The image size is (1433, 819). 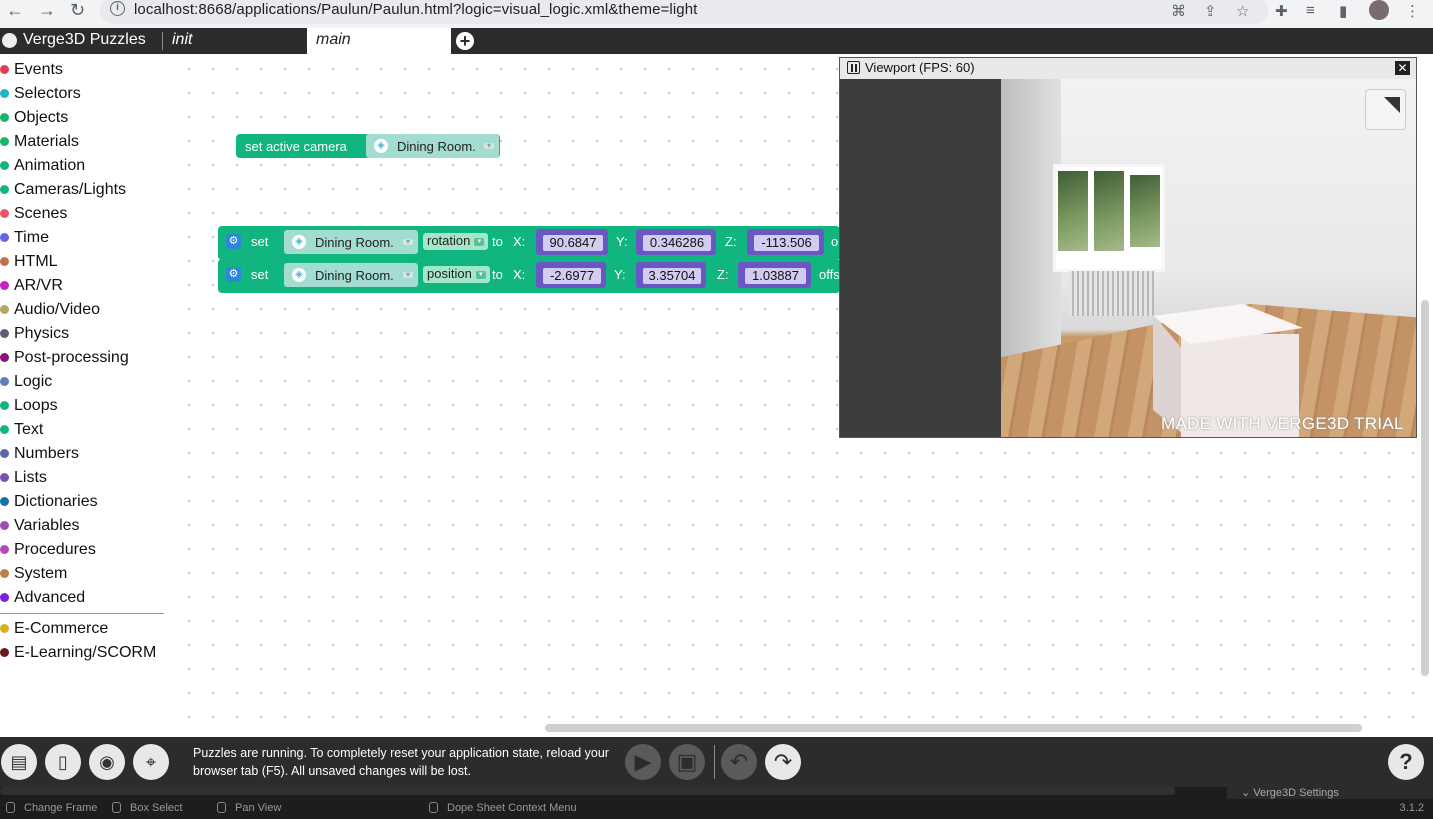 I want to click on category-loops: Loops, so click(x=82, y=407).